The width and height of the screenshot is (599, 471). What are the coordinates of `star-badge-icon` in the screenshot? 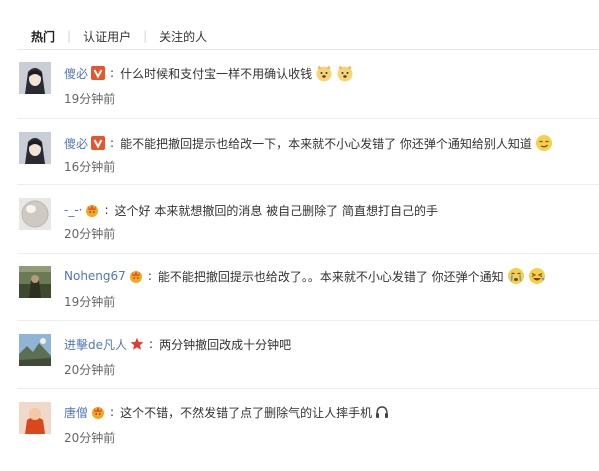 It's located at (137, 344).